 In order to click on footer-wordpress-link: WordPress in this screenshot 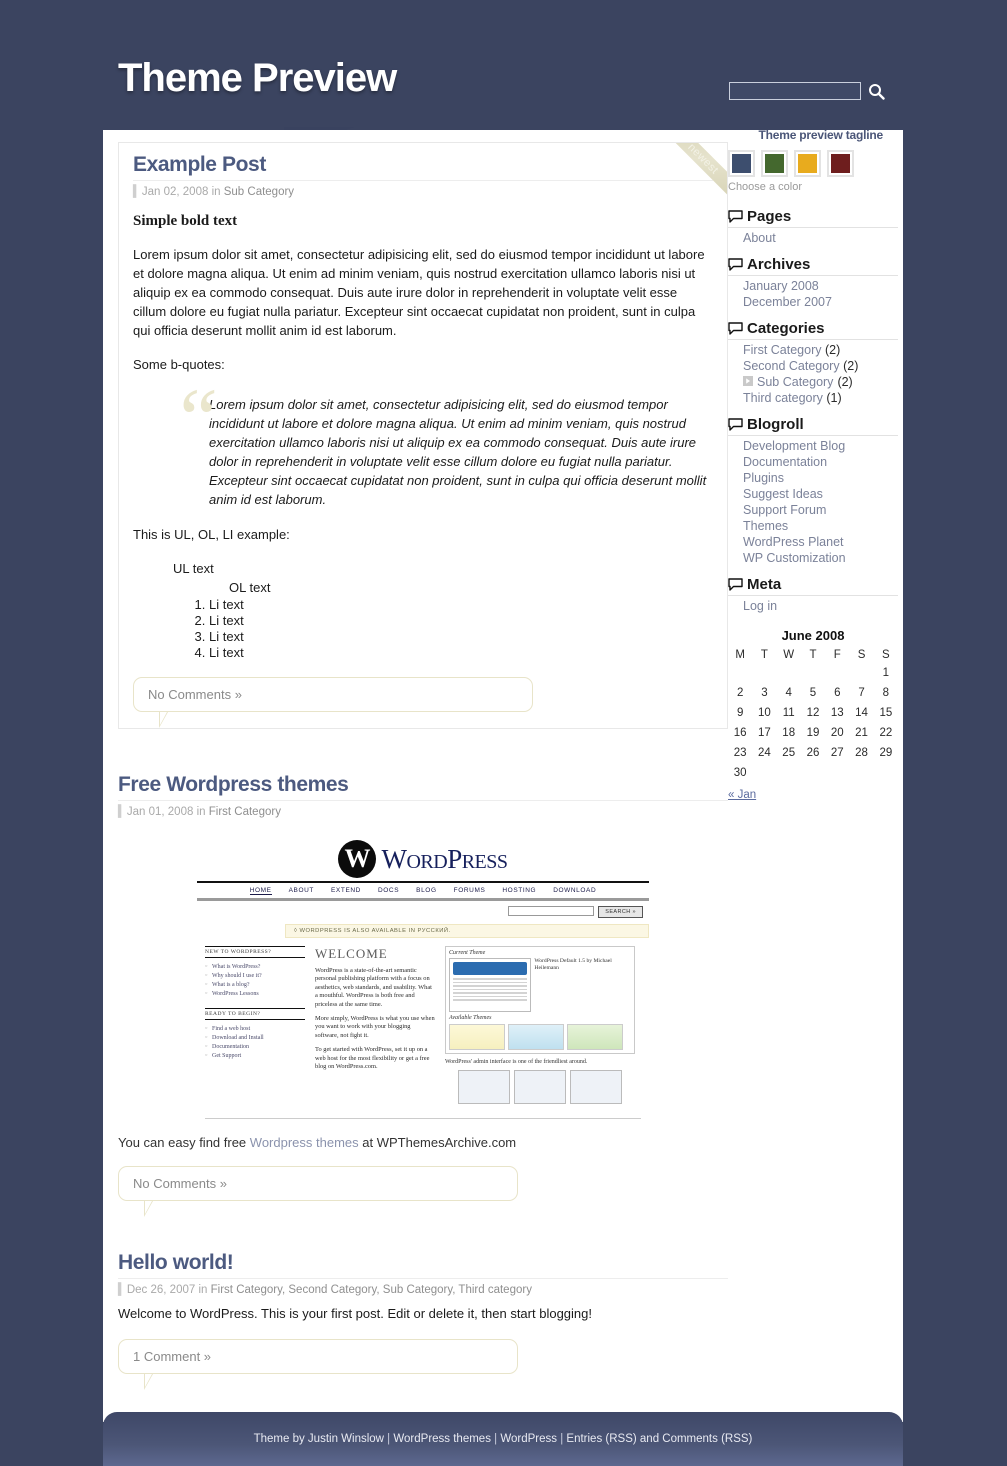, I will do `click(528, 1439)`.